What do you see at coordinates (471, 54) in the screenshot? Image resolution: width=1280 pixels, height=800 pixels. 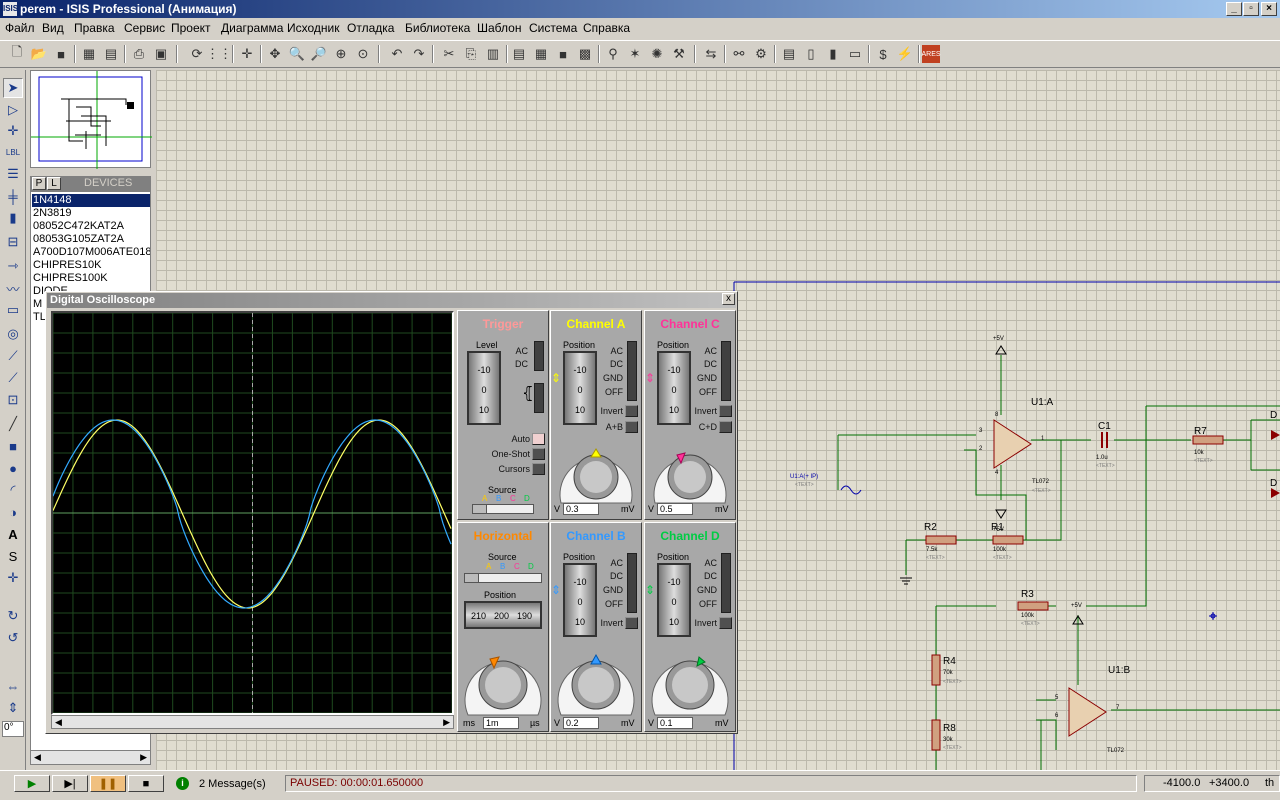 I see `copy-icon: ⎘` at bounding box center [471, 54].